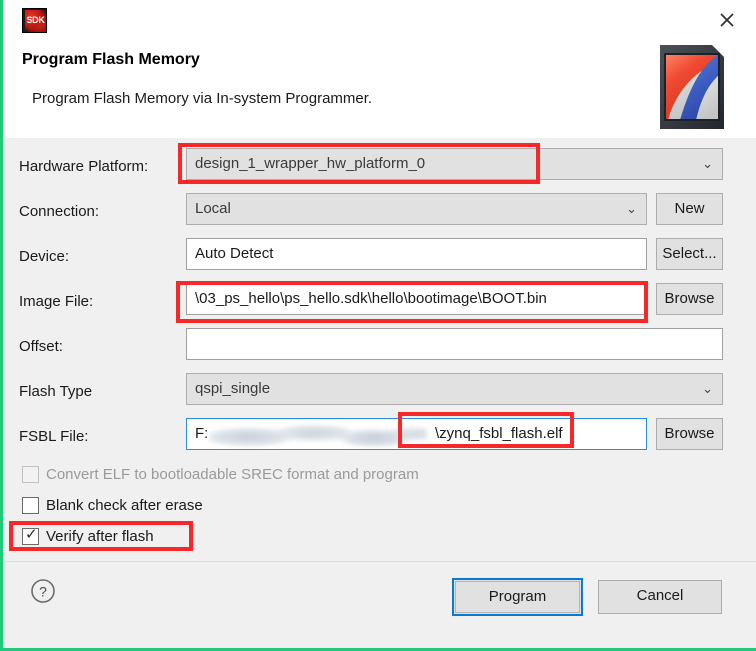 Image resolution: width=756 pixels, height=651 pixels. I want to click on sdk-icon: SDK, so click(34, 20).